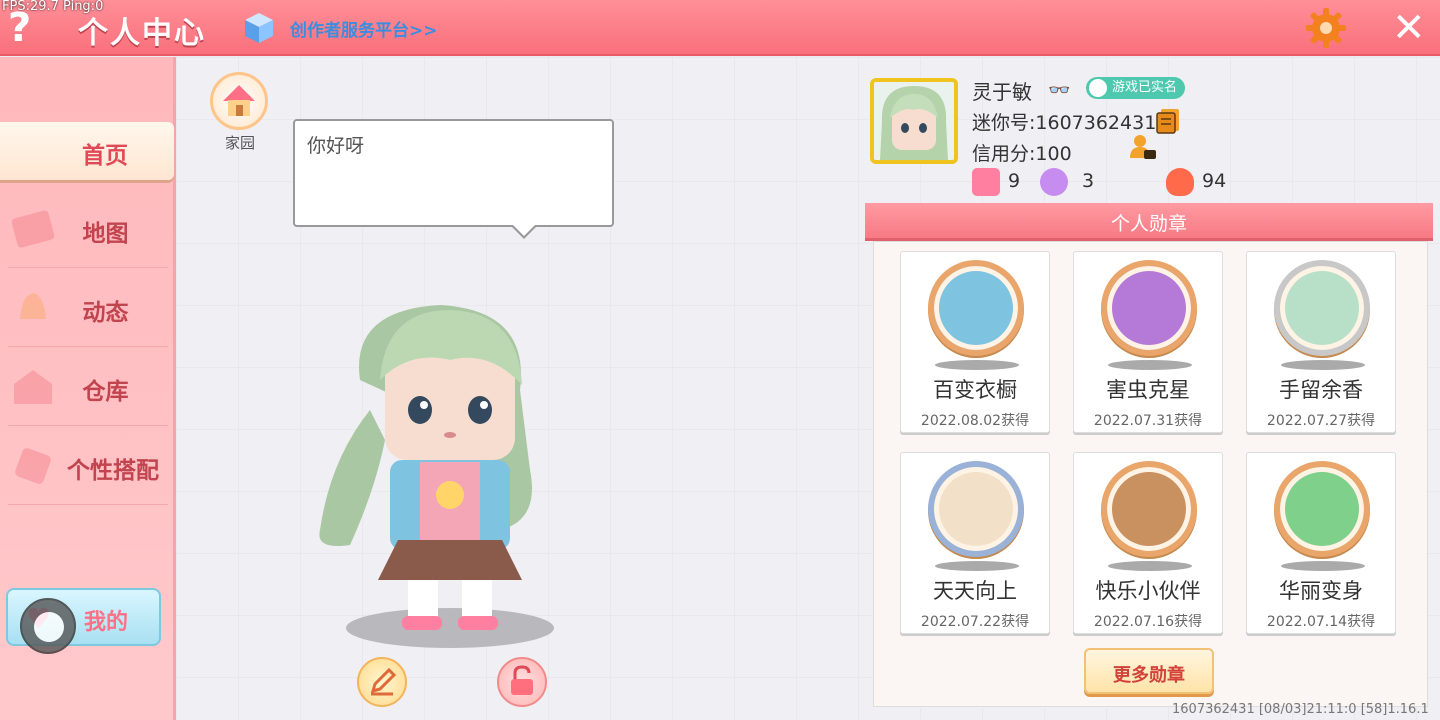 The image size is (1440, 720). I want to click on more-medals-label: 更多勋章, so click(1149, 675).